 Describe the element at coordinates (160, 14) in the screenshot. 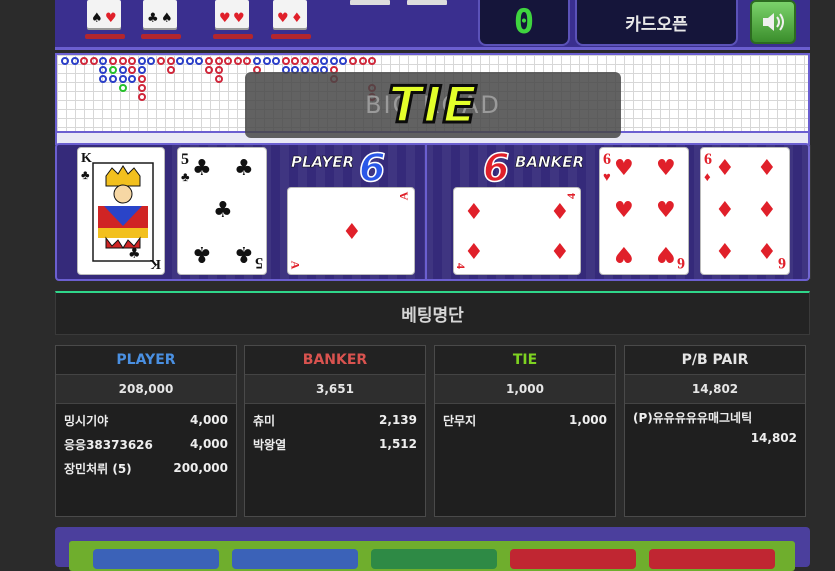

I see `mini-card: ♣ ♠` at that location.